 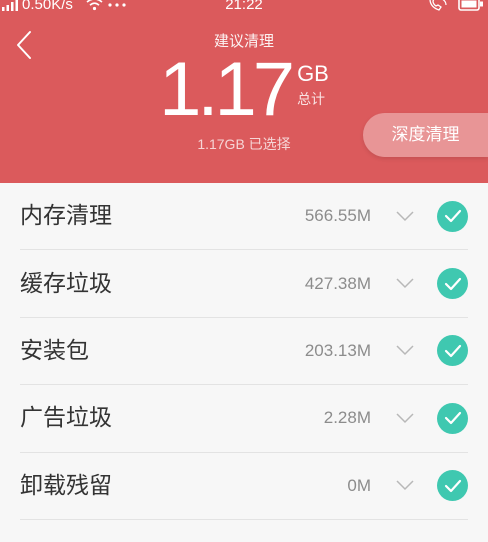 What do you see at coordinates (337, 216) in the screenshot?
I see `item-size: 566.55M` at bounding box center [337, 216].